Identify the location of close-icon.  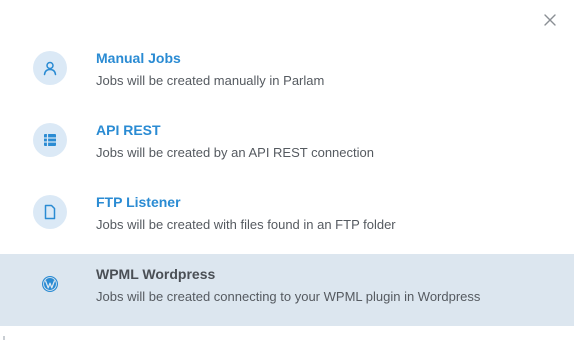
(550, 20).